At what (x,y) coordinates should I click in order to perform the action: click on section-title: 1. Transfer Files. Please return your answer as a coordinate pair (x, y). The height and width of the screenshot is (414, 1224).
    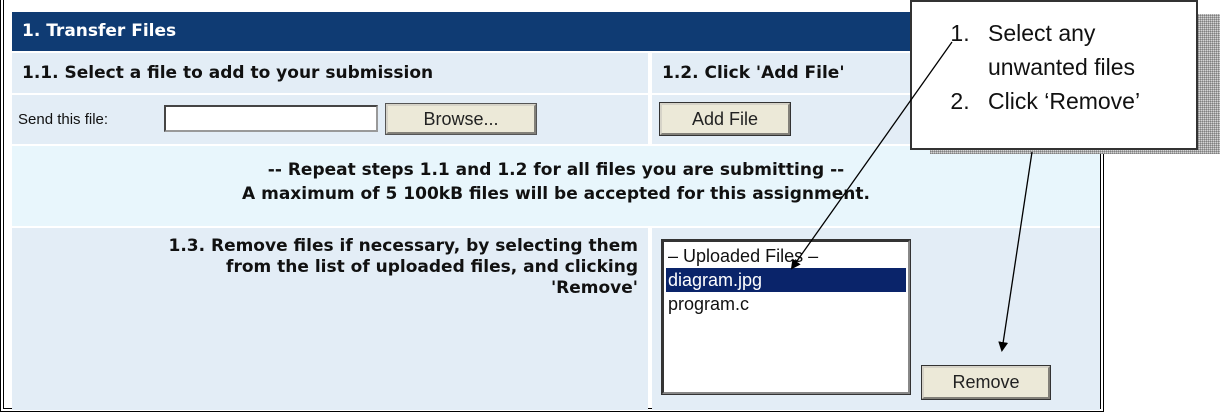
    Looking at the image, I should click on (99, 31).